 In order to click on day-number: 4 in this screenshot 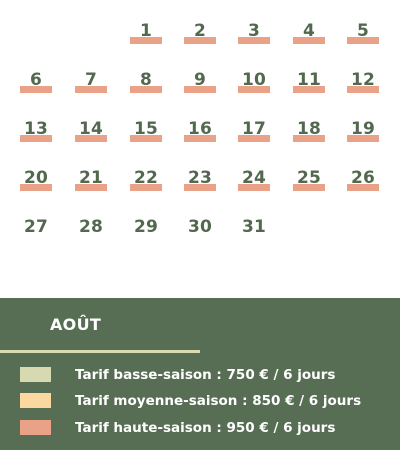, I will do `click(309, 31)`.